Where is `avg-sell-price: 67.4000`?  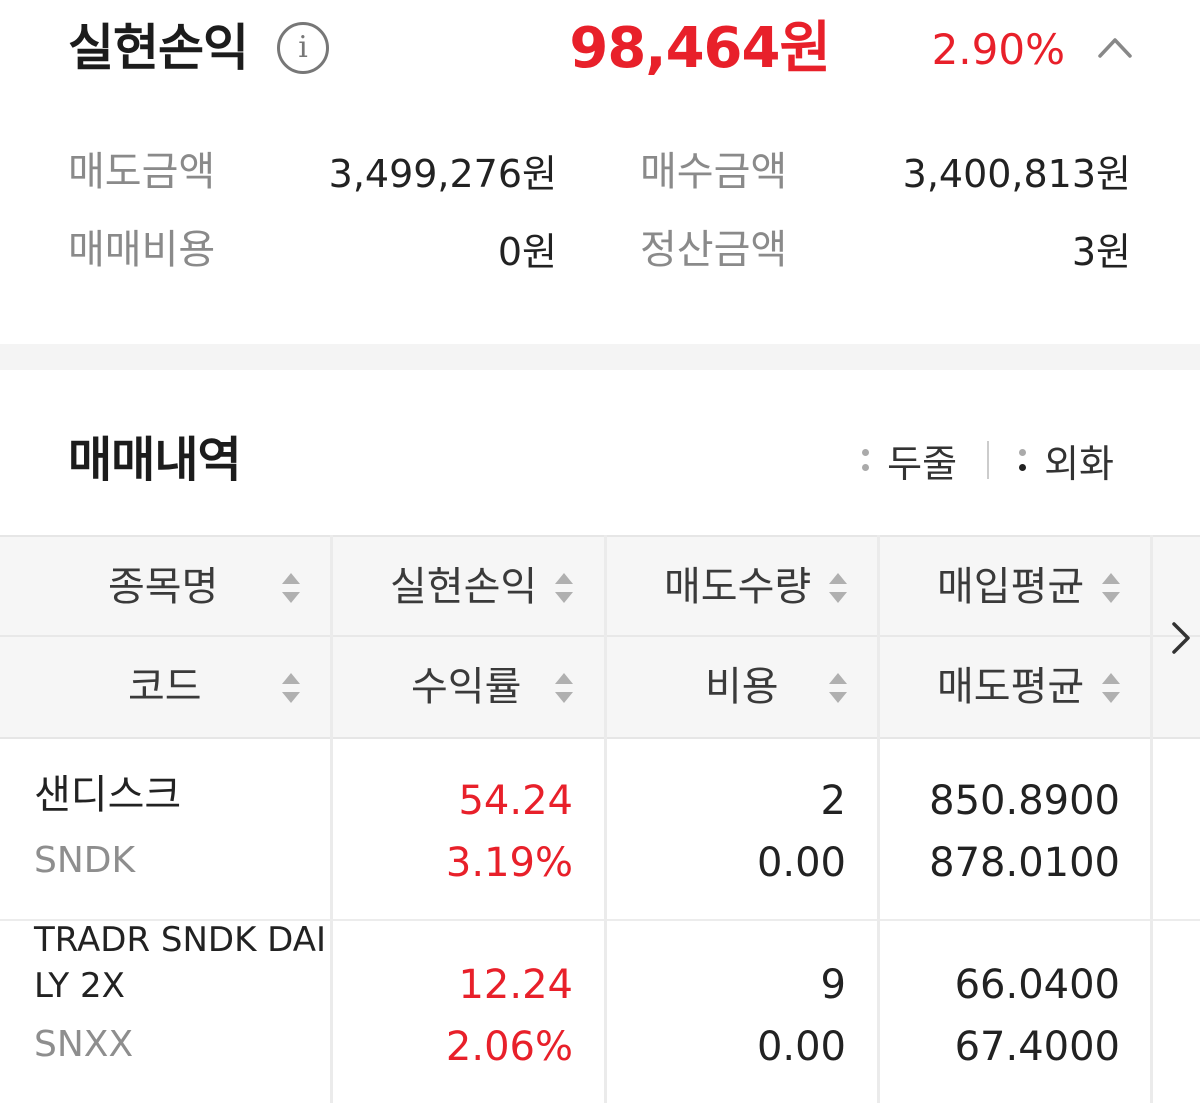 avg-sell-price: 67.4000 is located at coordinates (1037, 1047).